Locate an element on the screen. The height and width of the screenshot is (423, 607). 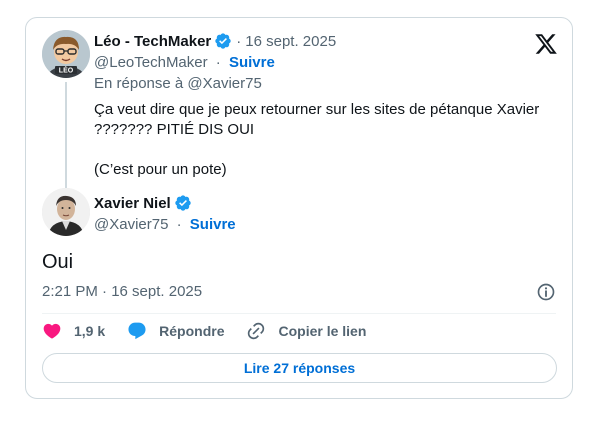
portrait-avatar-image is located at coordinates (66, 212).